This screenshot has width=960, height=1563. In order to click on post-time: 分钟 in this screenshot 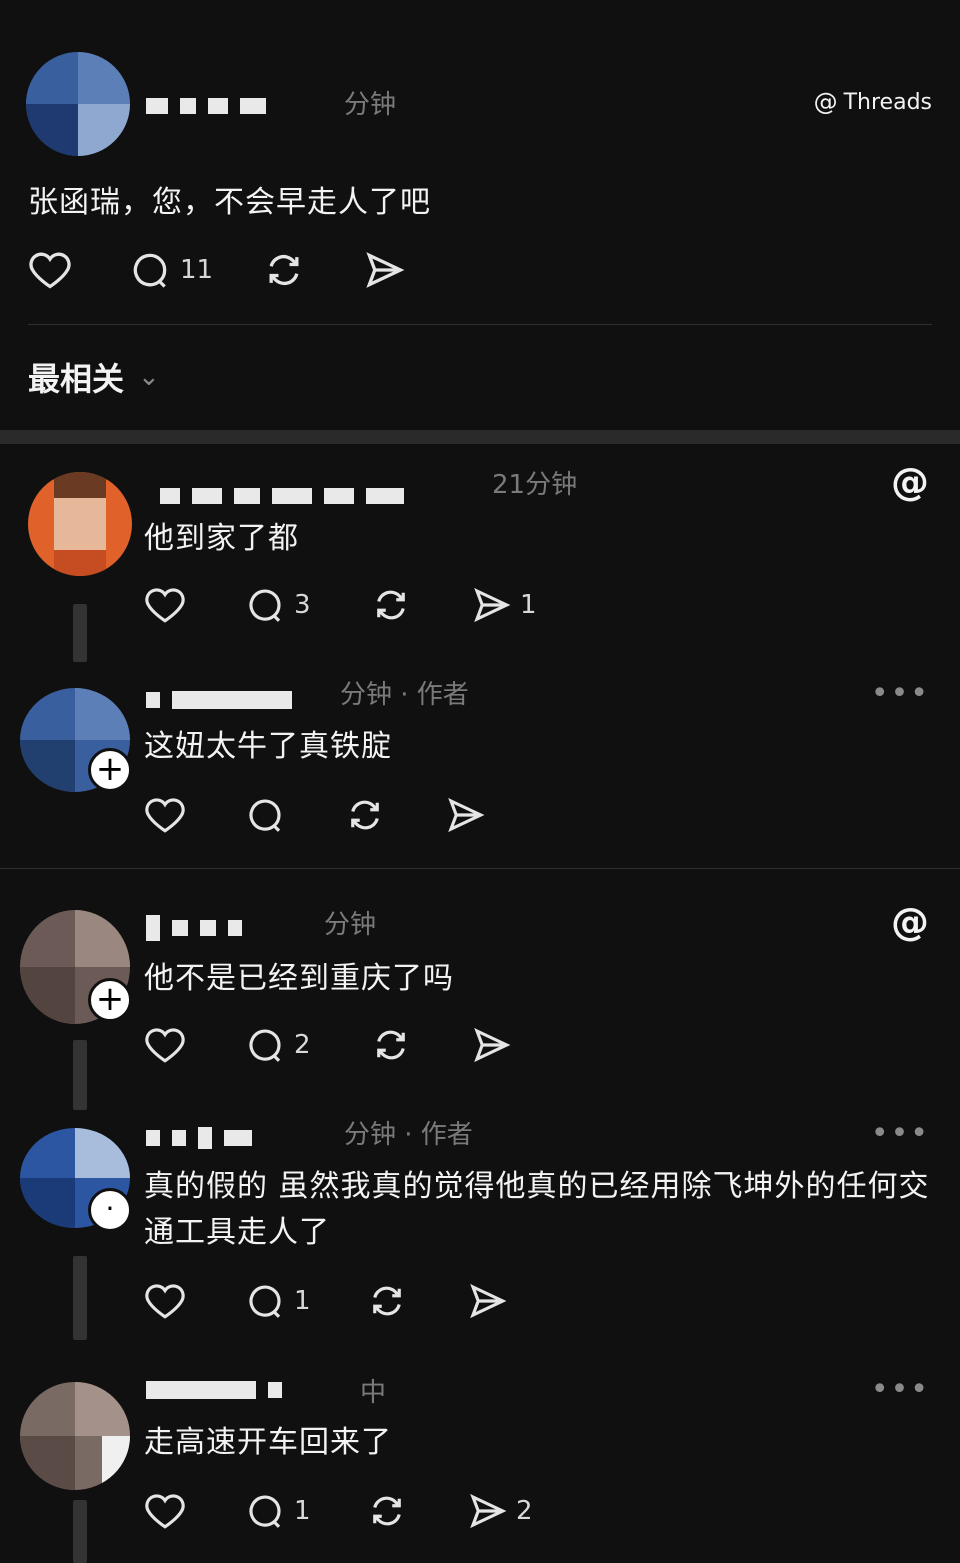, I will do `click(370, 105)`.